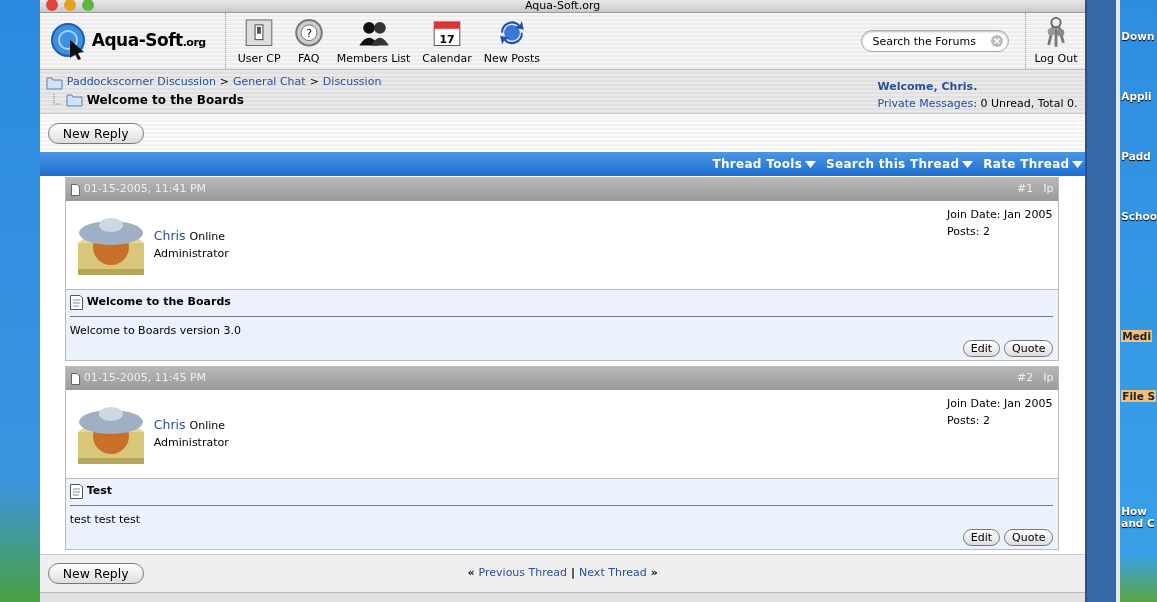 This screenshot has width=1157, height=602. What do you see at coordinates (764, 164) in the screenshot?
I see `menu-button: Thread Tools` at bounding box center [764, 164].